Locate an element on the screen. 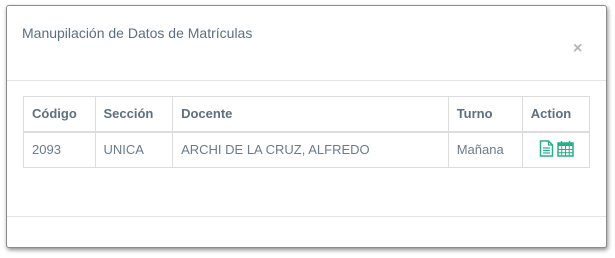 The height and width of the screenshot is (258, 615). table-header-row: Código Sección Docente Turno Action is located at coordinates (307, 114).